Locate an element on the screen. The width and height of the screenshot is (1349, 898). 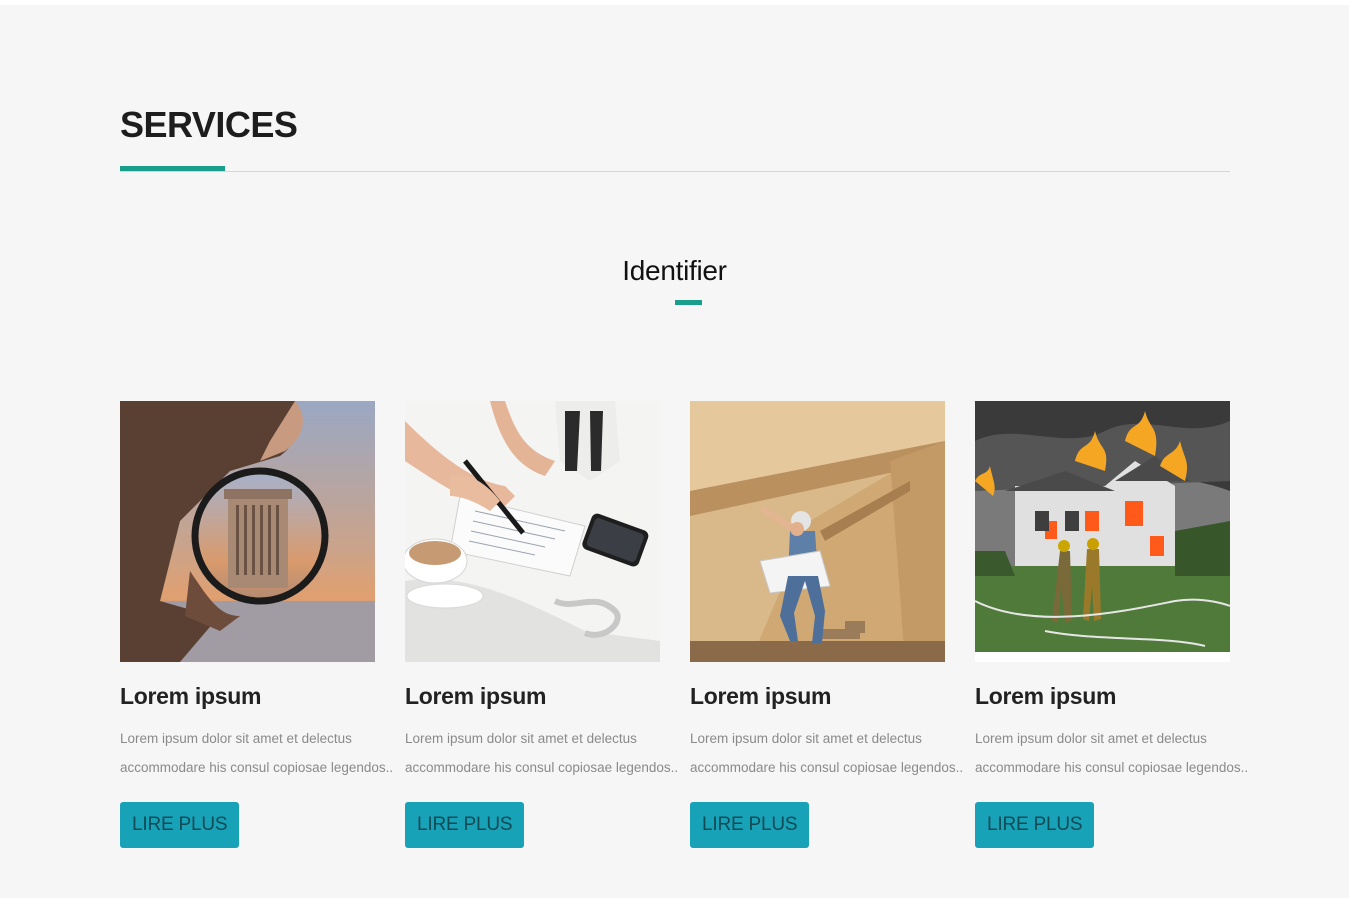
section-accent-bar is located at coordinates (172, 168).